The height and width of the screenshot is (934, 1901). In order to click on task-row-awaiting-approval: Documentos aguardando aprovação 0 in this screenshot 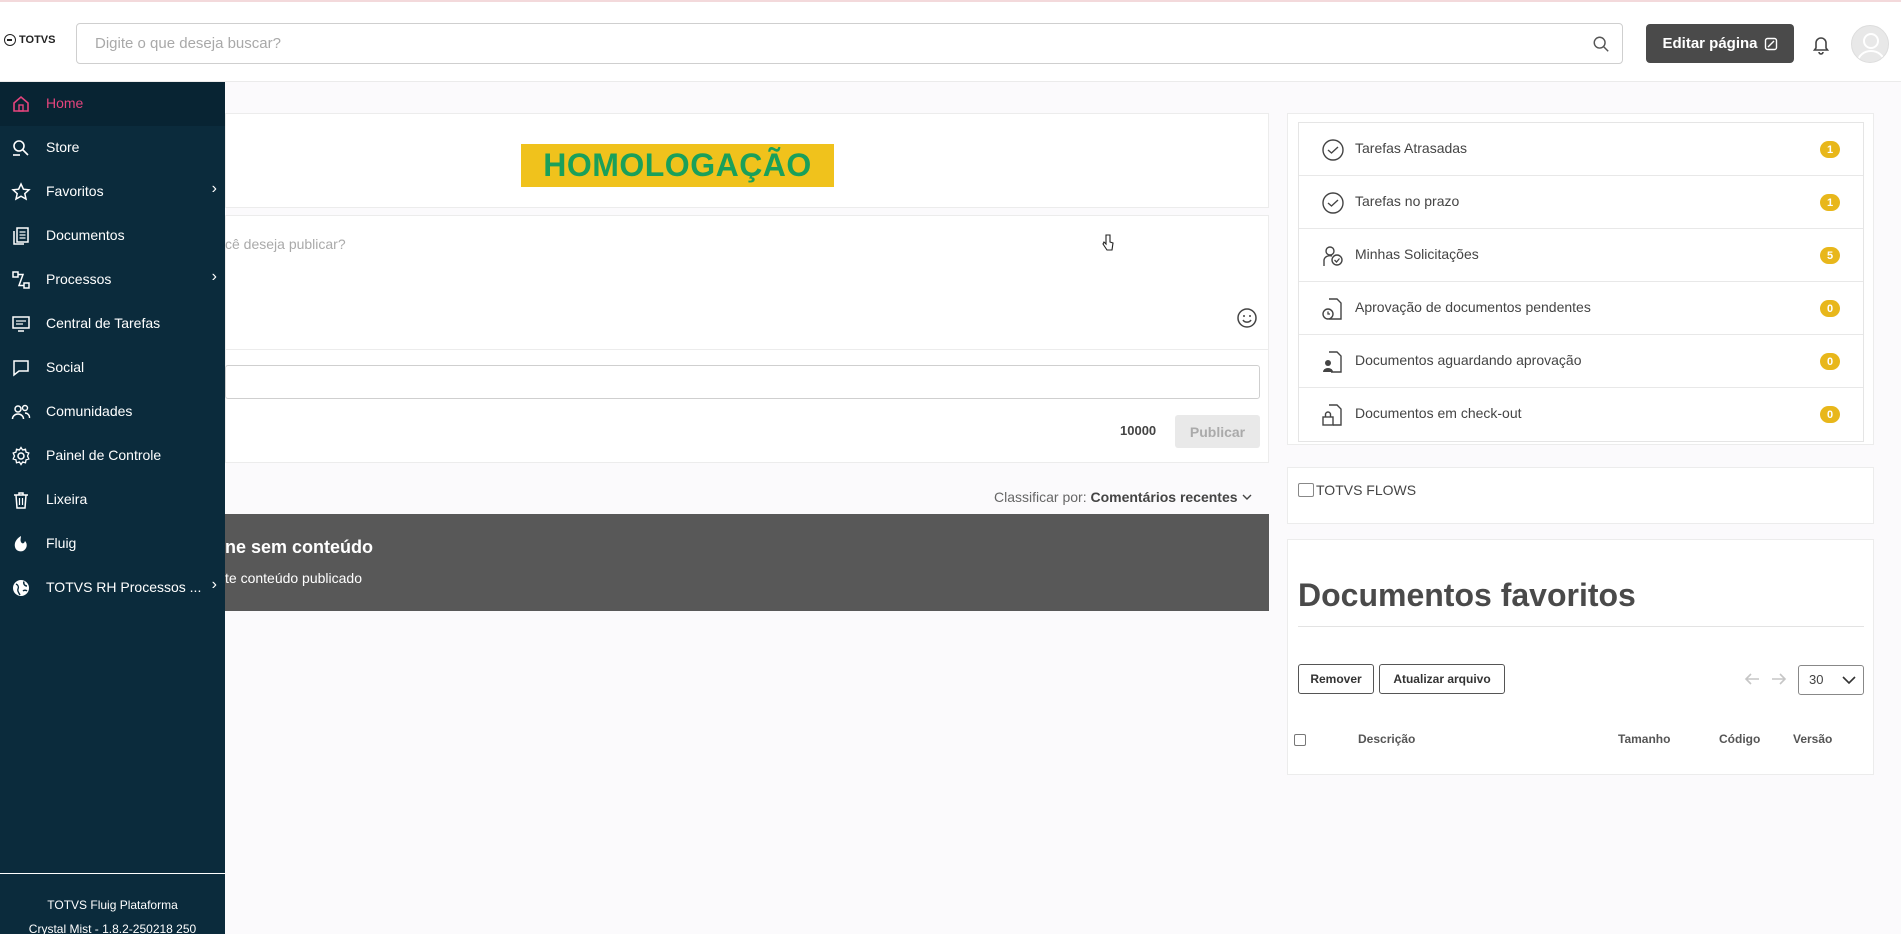, I will do `click(1581, 361)`.